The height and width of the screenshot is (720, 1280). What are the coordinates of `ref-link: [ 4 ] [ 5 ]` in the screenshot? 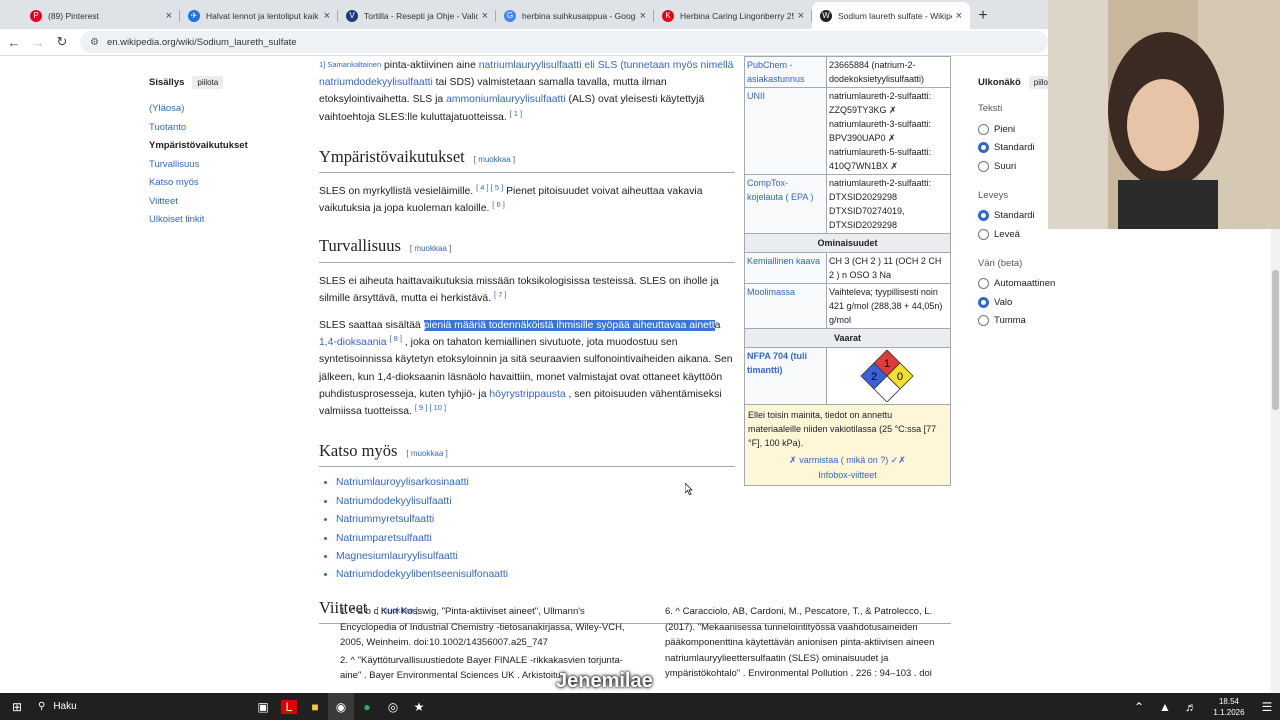 It's located at (489, 187).